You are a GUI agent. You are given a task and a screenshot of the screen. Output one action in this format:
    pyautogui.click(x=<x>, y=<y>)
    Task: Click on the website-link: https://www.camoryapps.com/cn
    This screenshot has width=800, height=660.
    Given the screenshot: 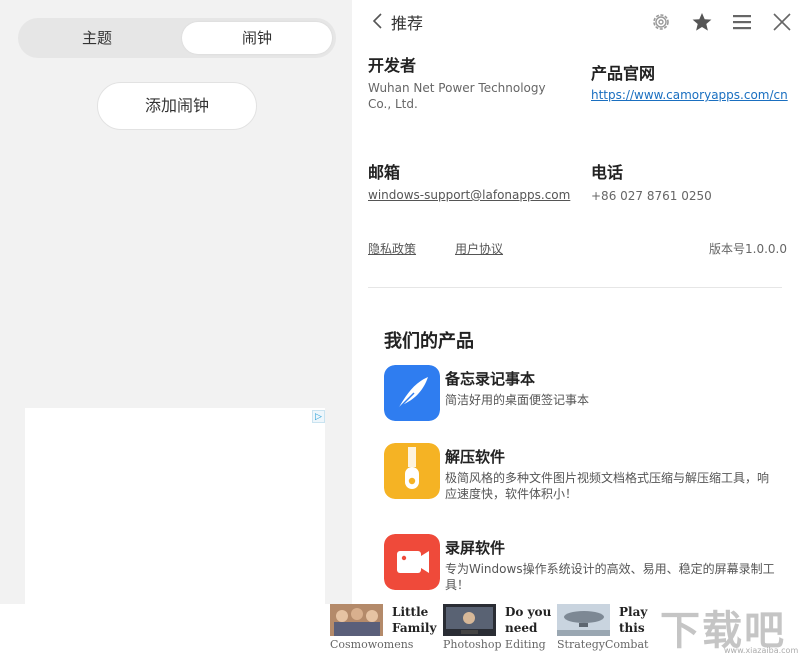 What is the action you would take?
    pyautogui.click(x=689, y=95)
    